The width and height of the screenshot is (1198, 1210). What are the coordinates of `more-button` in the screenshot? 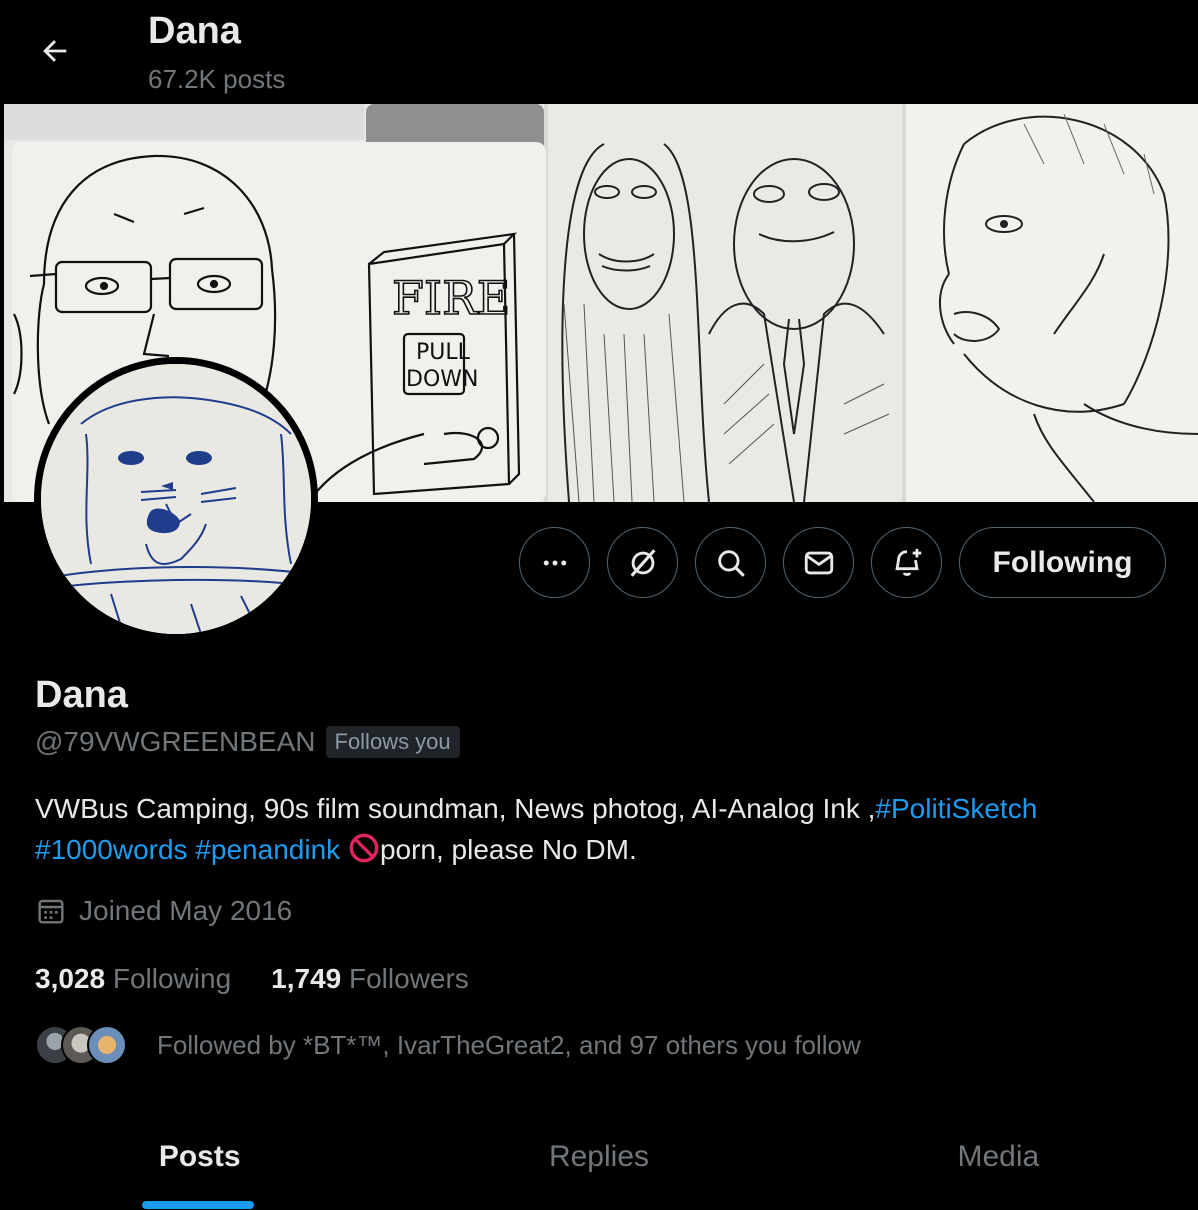 It's located at (554, 562).